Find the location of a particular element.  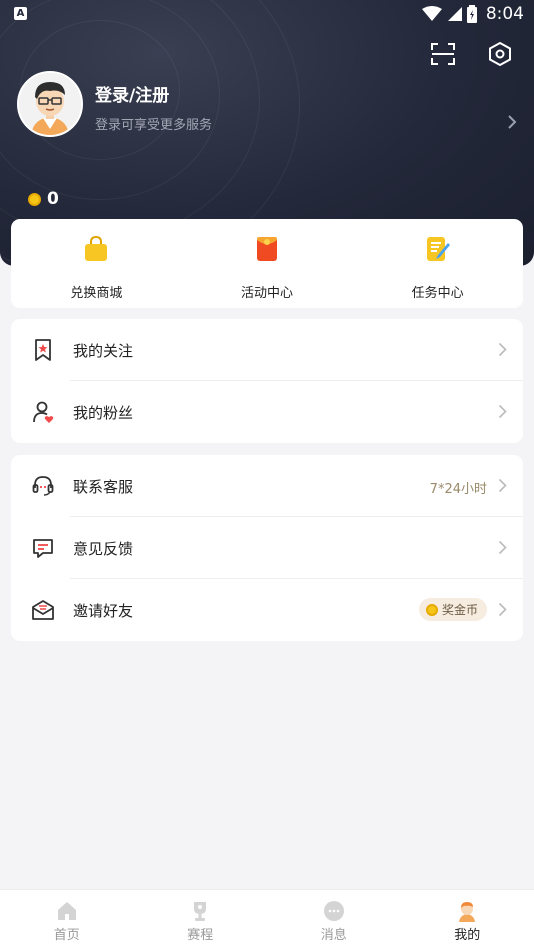

menu-item-label: 邀请好友 is located at coordinates (103, 611).